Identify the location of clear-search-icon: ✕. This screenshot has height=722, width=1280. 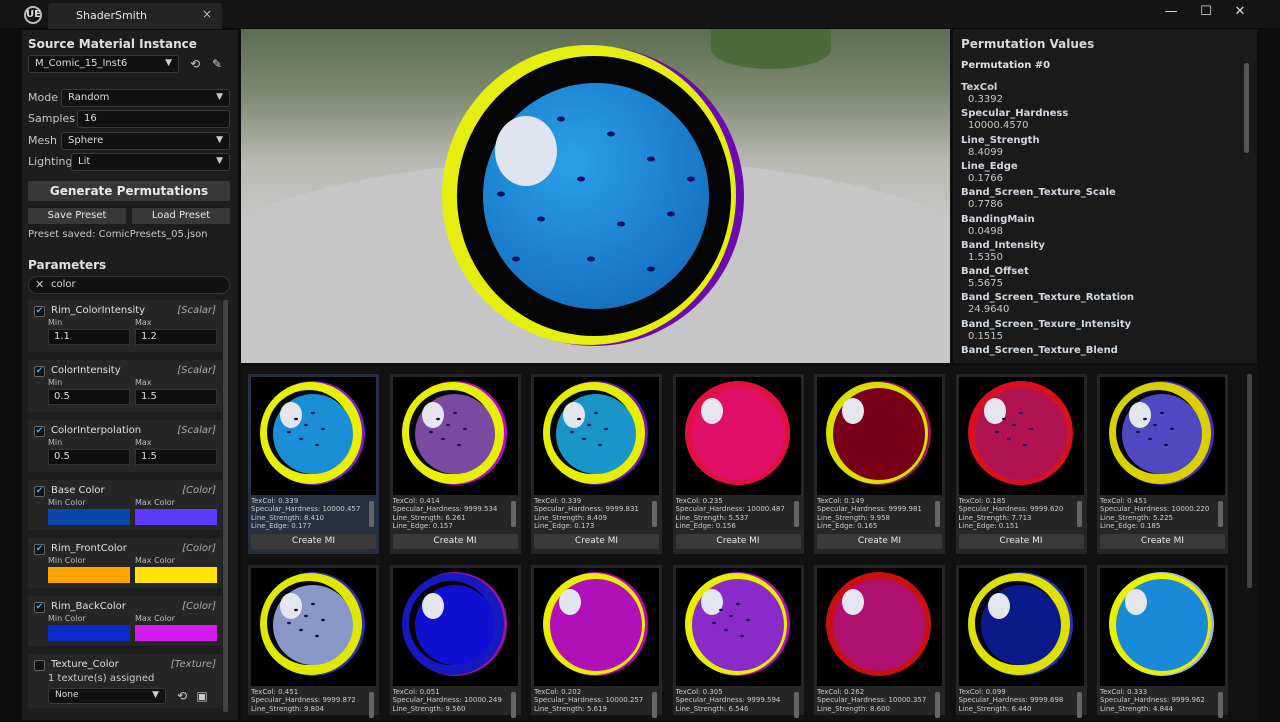
(39, 284).